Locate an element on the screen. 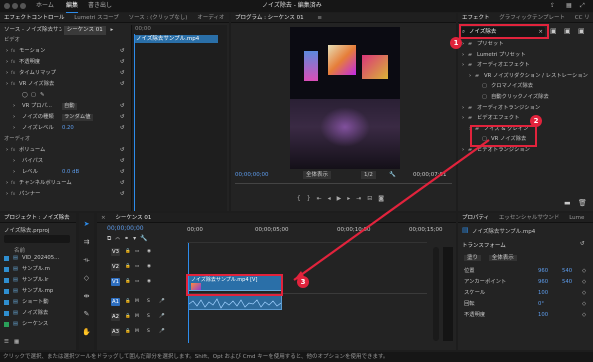 The image size is (593, 362). tab-cc-libraries: CC リ is located at coordinates (582, 18).